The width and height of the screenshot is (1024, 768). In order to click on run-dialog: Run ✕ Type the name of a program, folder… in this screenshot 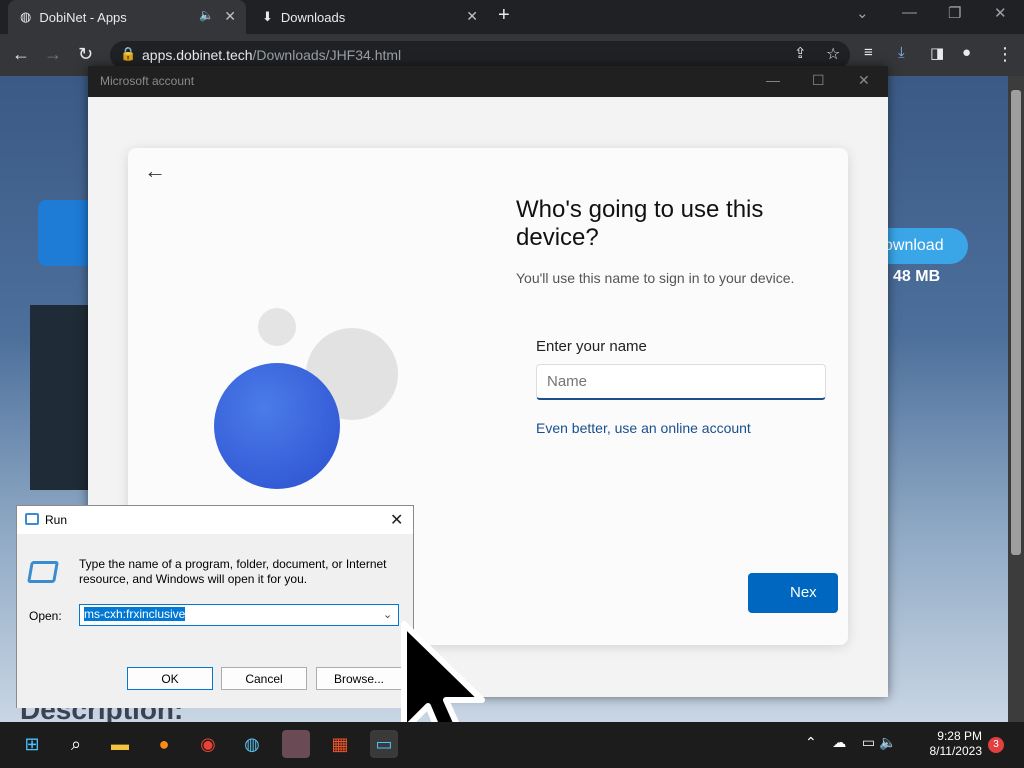, I will do `click(215, 606)`.